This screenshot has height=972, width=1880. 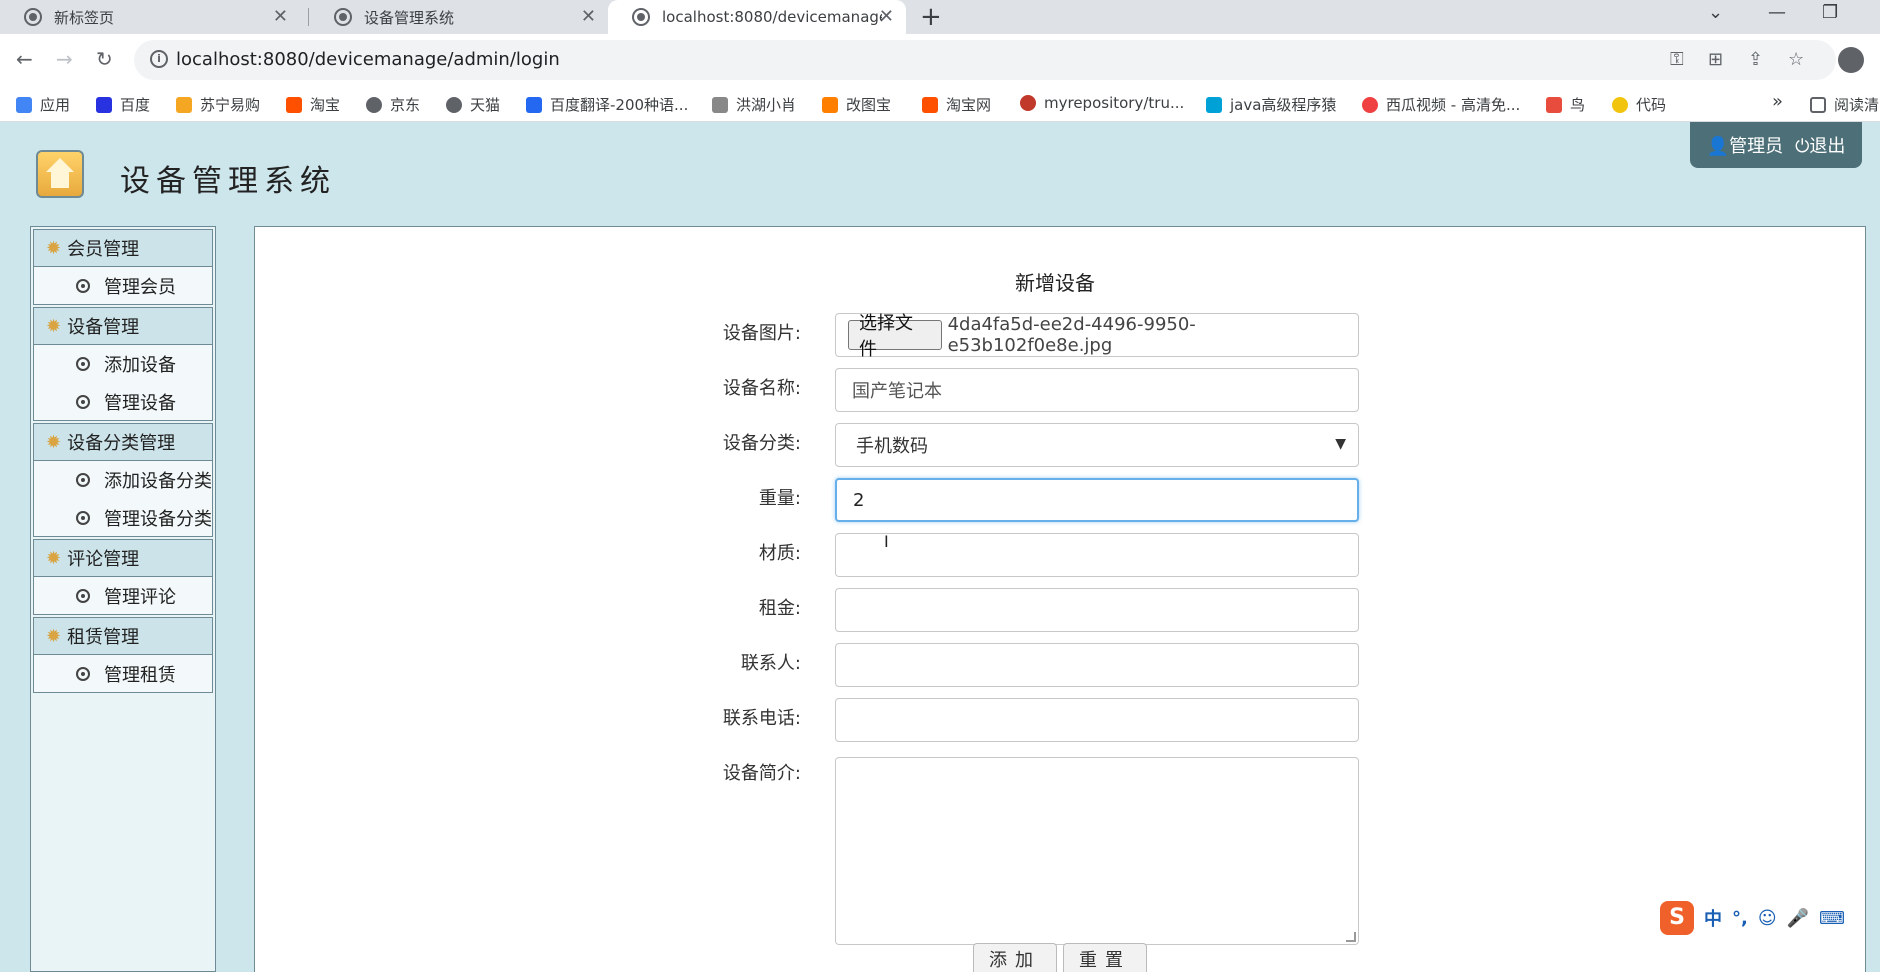 What do you see at coordinates (1097, 555) in the screenshot?
I see `material-input` at bounding box center [1097, 555].